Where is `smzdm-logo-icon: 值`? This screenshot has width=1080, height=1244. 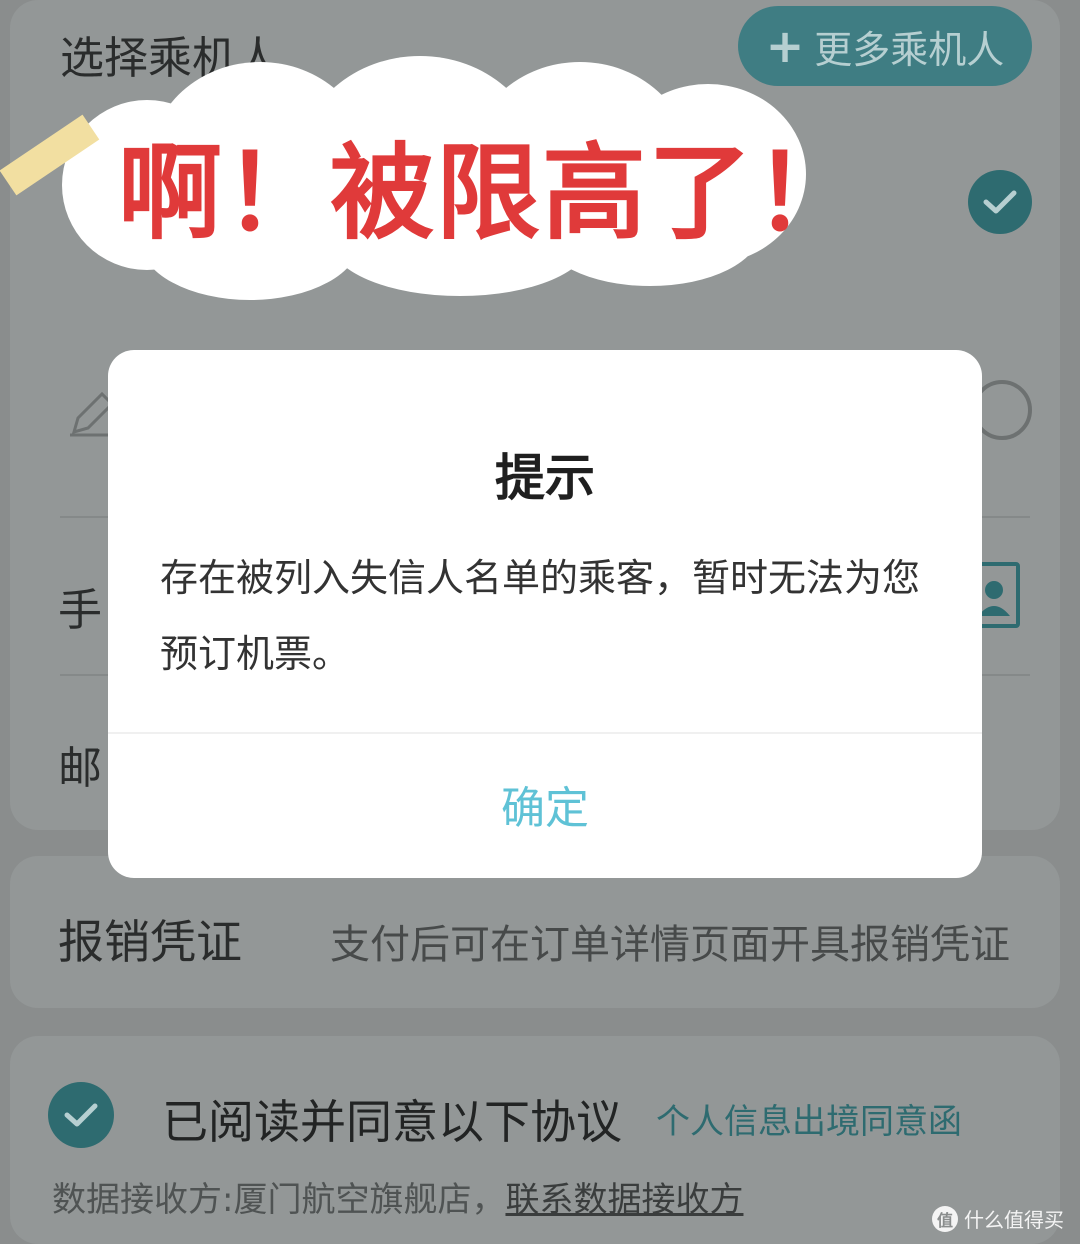
smzdm-logo-icon: 值 is located at coordinates (945, 1218).